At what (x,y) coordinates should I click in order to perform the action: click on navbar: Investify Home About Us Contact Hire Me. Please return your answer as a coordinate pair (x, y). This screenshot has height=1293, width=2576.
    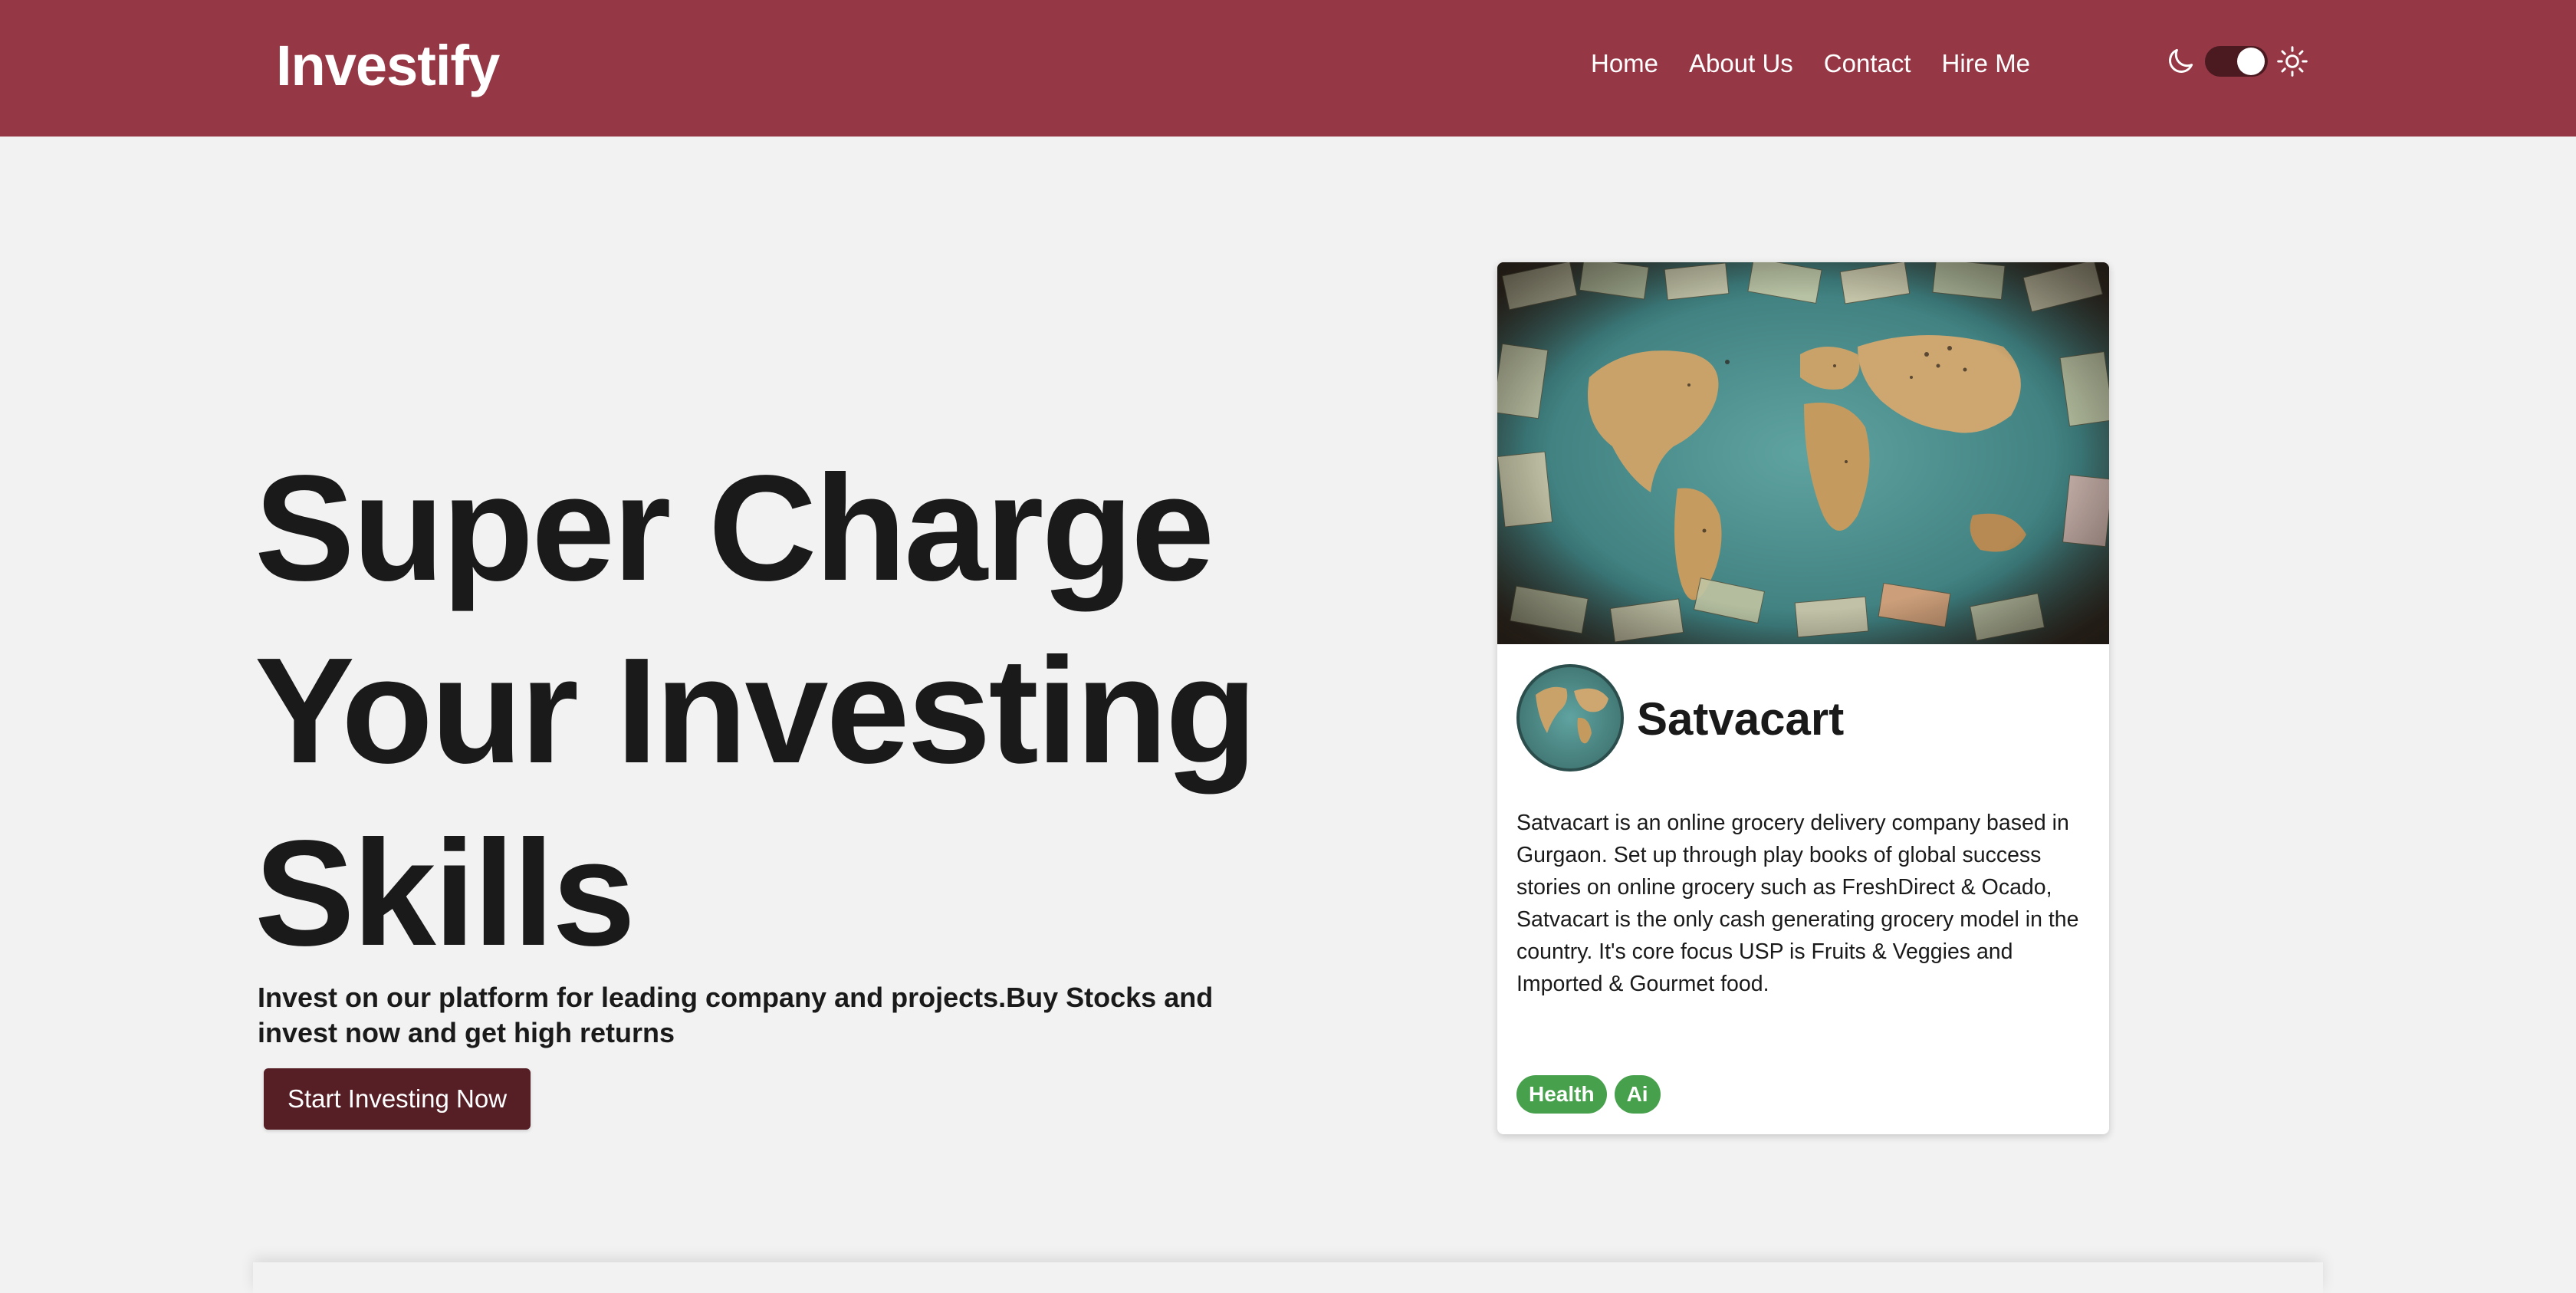
    Looking at the image, I should click on (1288, 69).